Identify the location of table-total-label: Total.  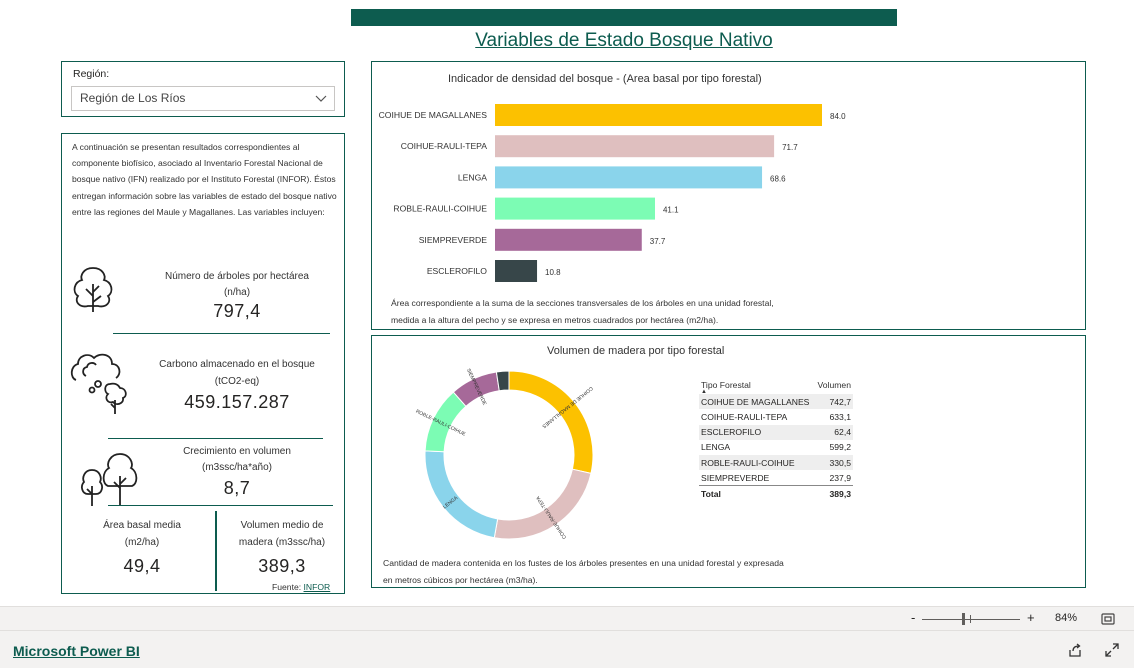
(757, 493).